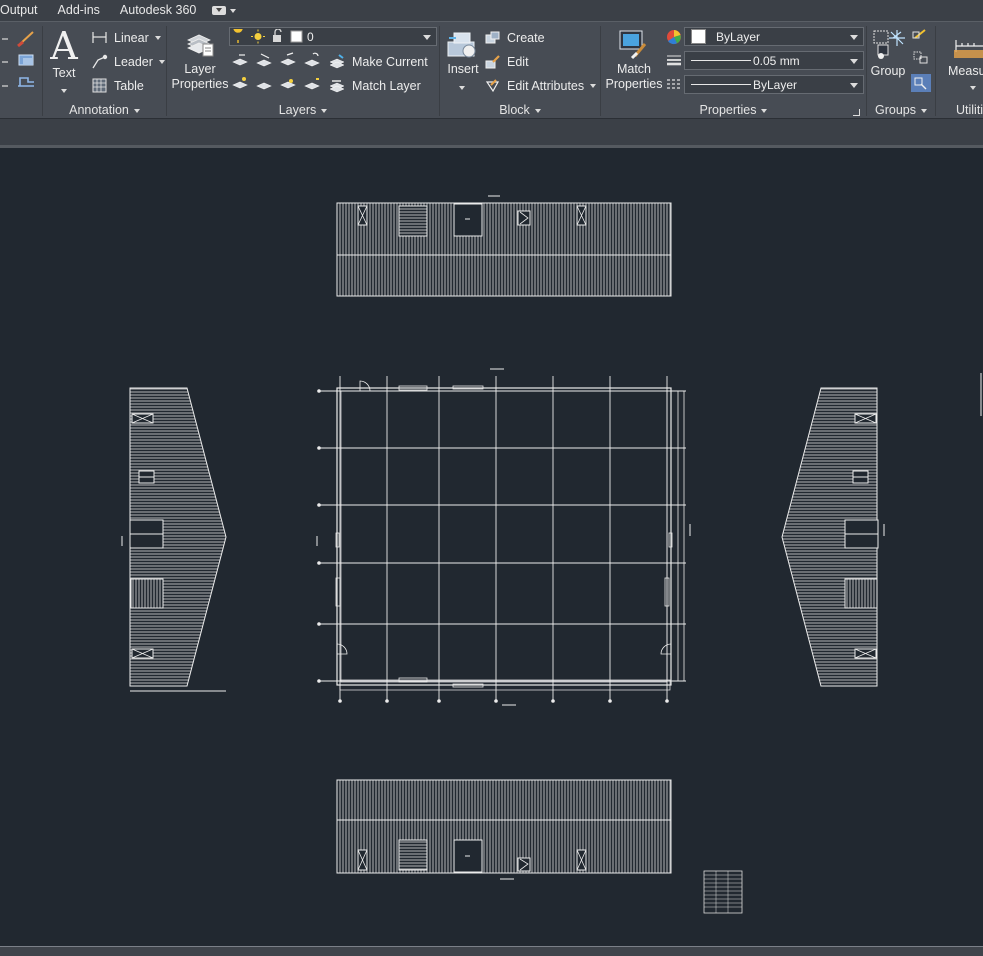 Image resolution: width=983 pixels, height=956 pixels. What do you see at coordinates (492, 86) in the screenshot?
I see `edit-attributes-icon` at bounding box center [492, 86].